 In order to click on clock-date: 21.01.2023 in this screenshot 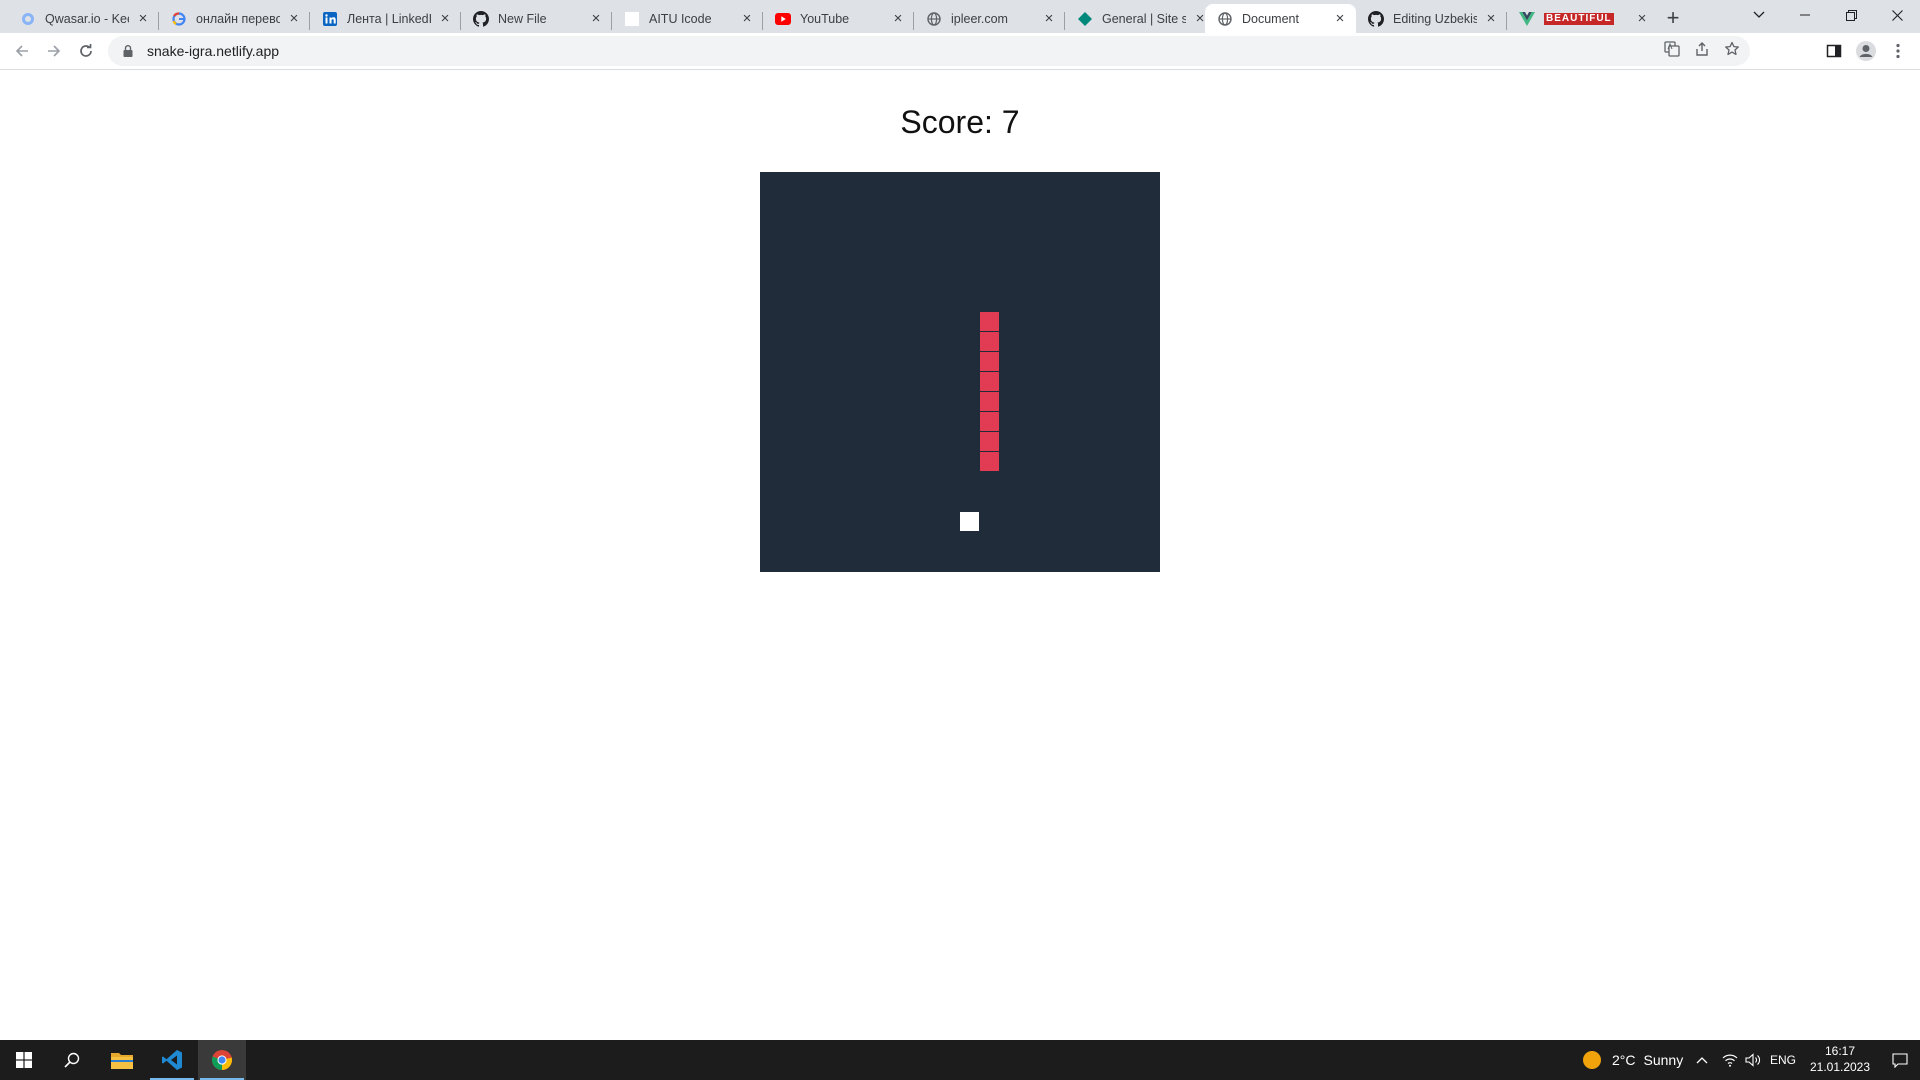, I will do `click(1840, 1067)`.